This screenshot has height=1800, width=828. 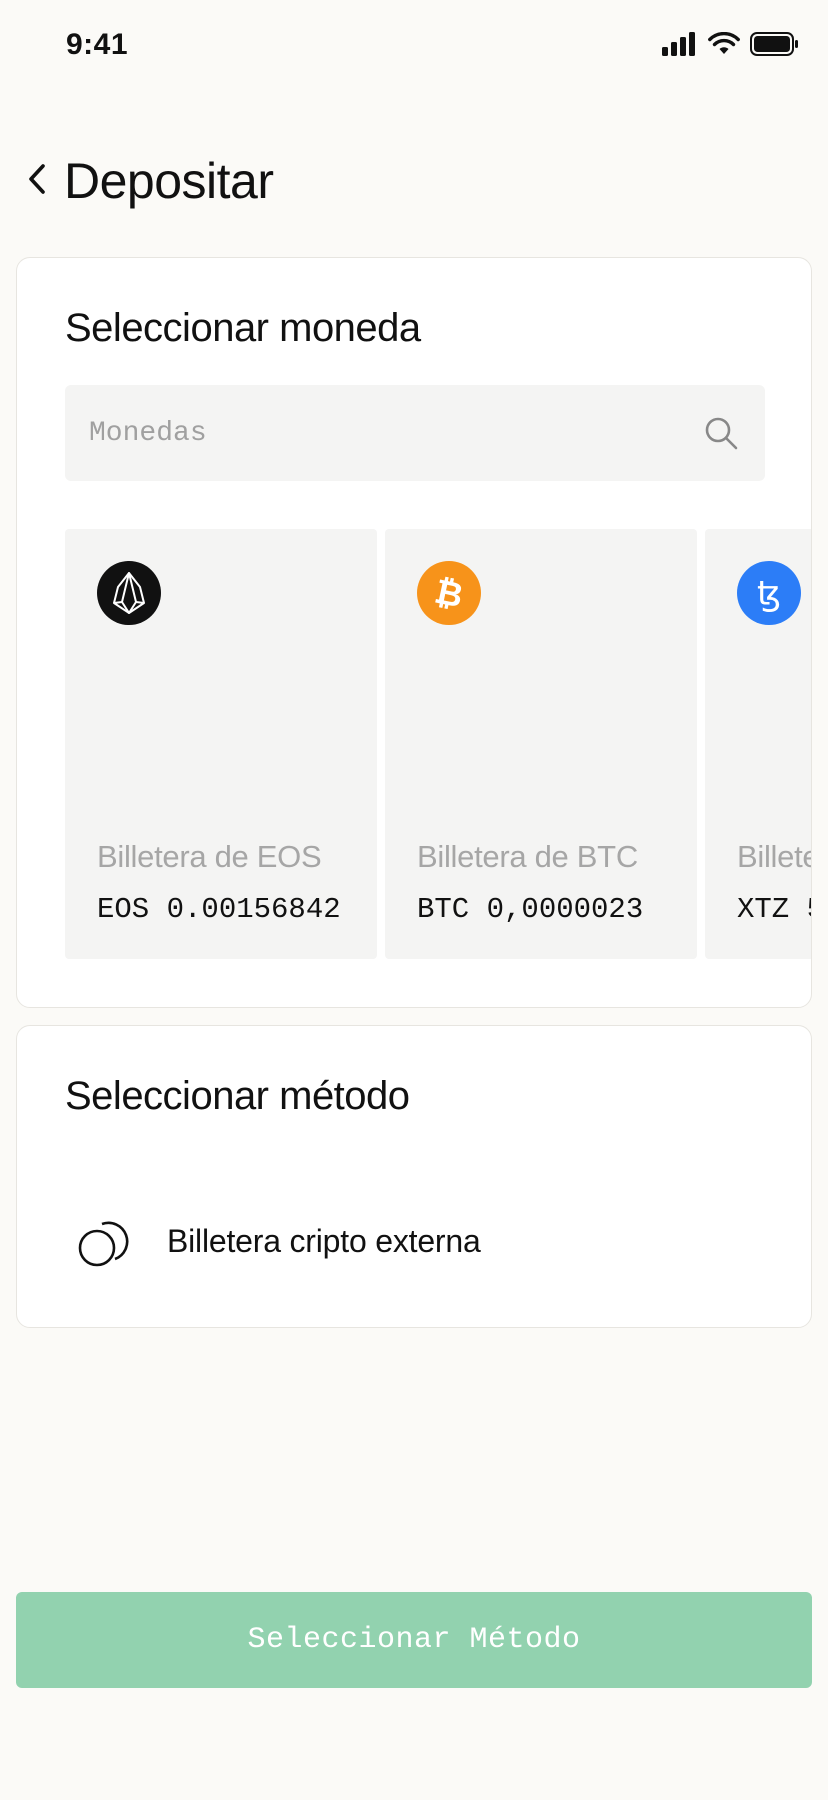 I want to click on bitcoin-icon: ₿, so click(x=449, y=593).